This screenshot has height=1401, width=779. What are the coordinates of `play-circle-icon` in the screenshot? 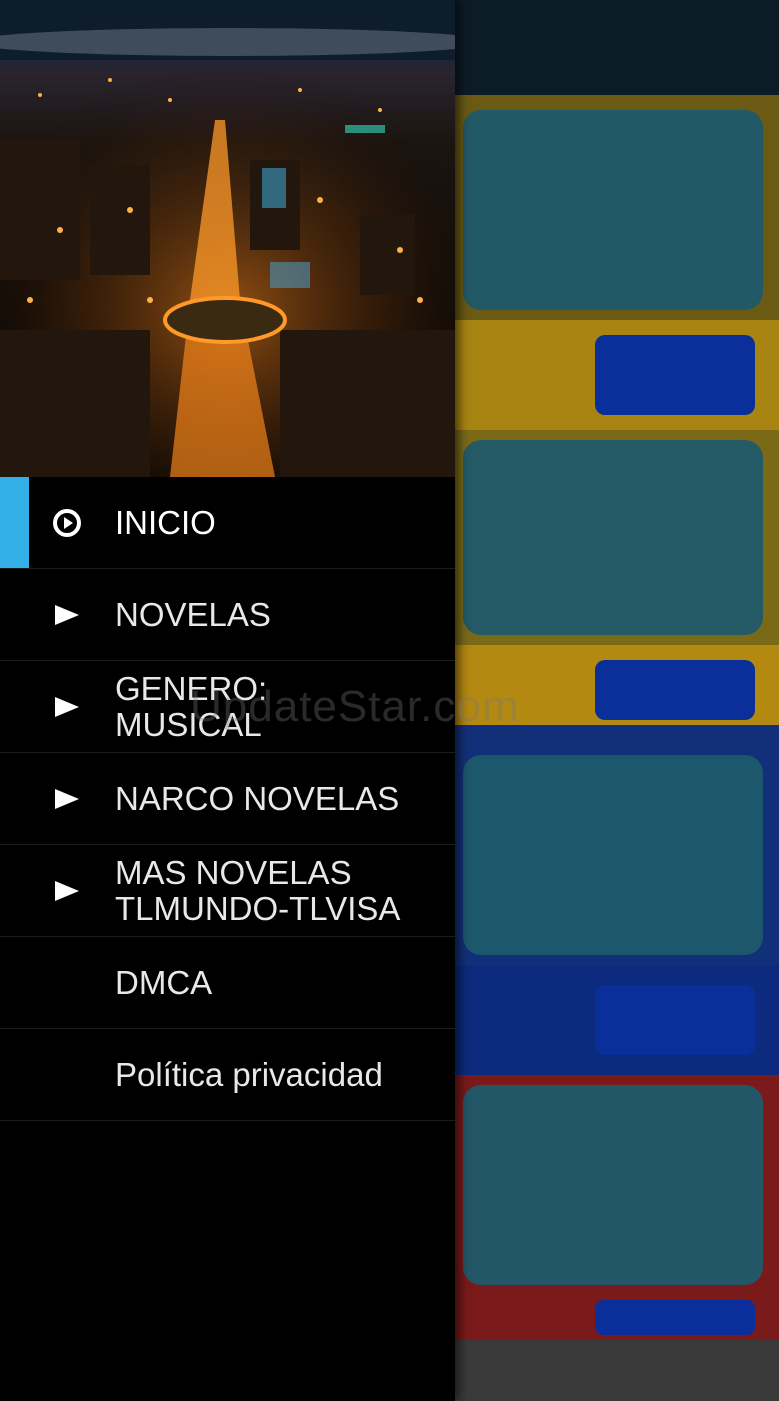 It's located at (67, 523).